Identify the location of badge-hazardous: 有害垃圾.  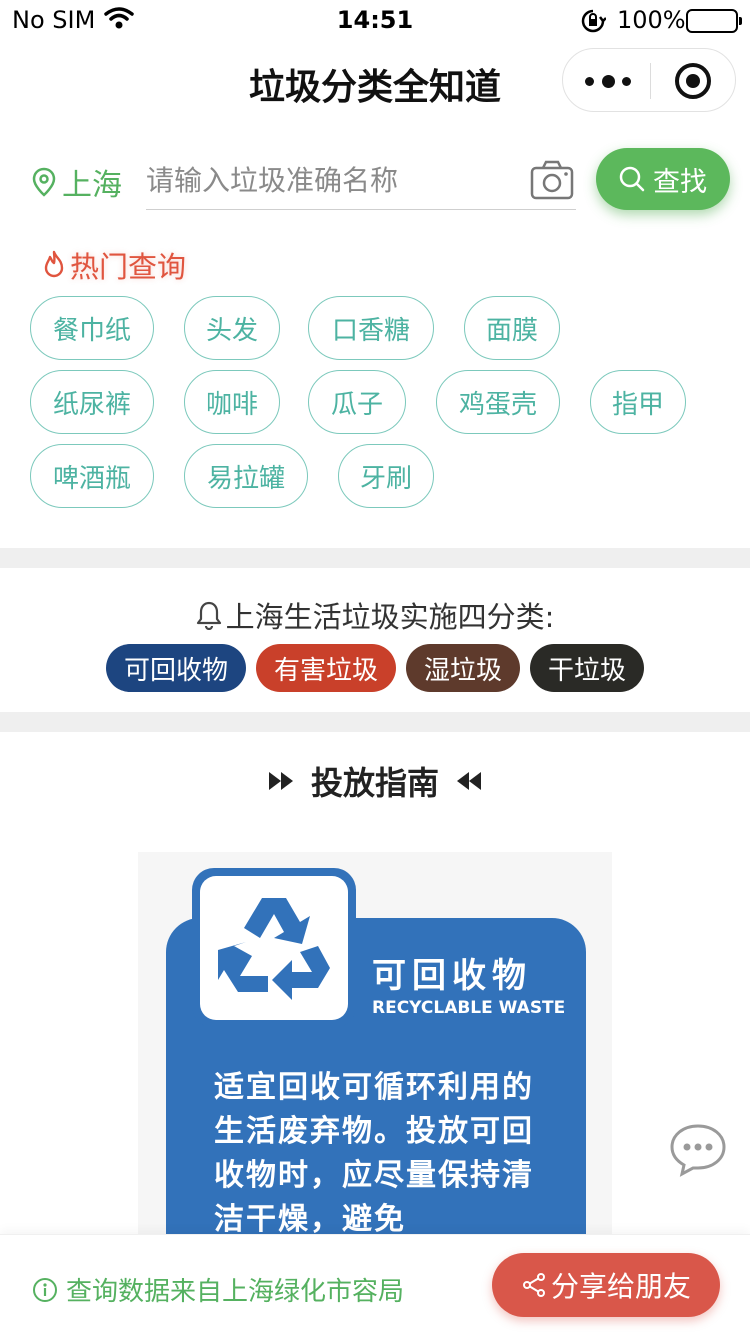
(325, 668).